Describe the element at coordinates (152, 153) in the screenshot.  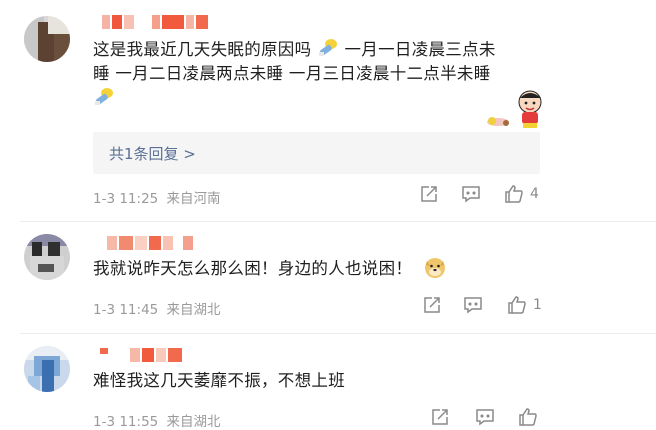
I see `view-replies-link: 共1条回复 >` at that location.